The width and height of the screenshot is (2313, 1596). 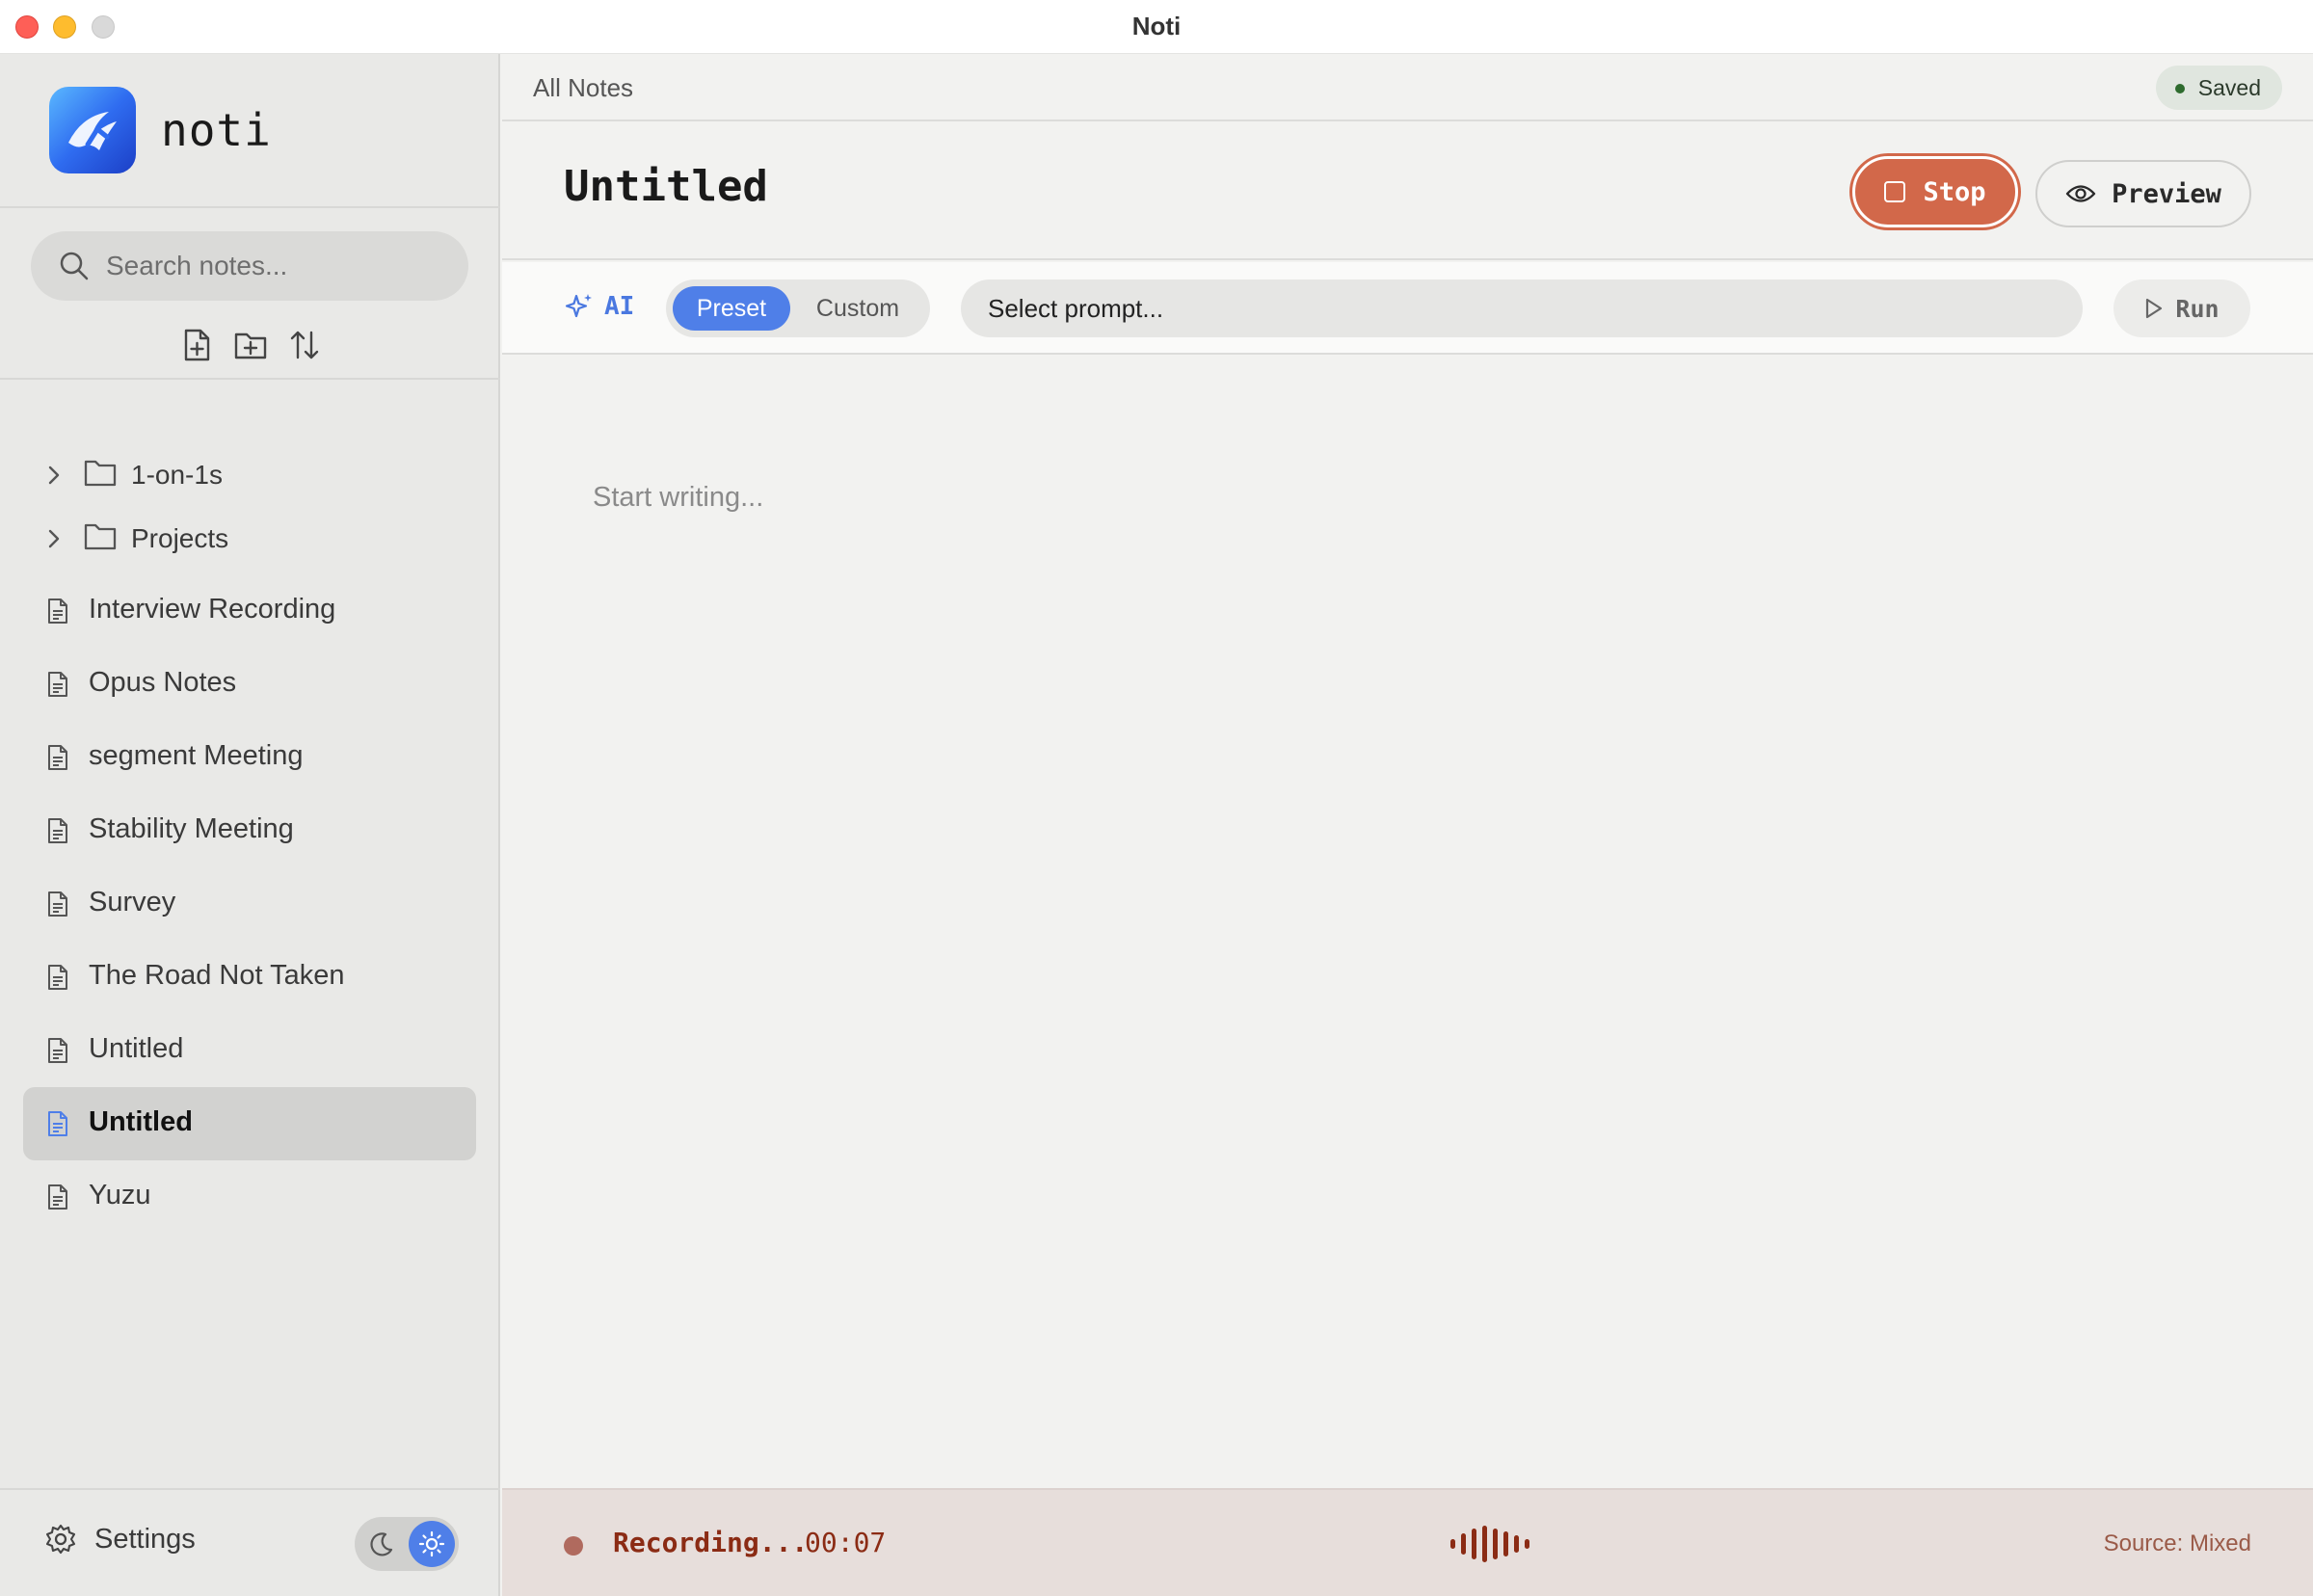 I want to click on mode-preset-tab: Preset, so click(x=732, y=308).